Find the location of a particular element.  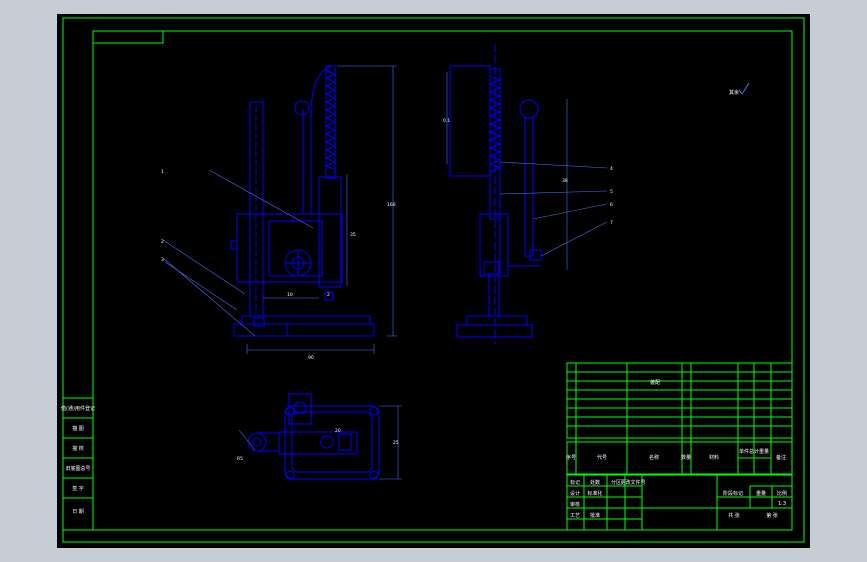

title-block is located at coordinates (679, 502).